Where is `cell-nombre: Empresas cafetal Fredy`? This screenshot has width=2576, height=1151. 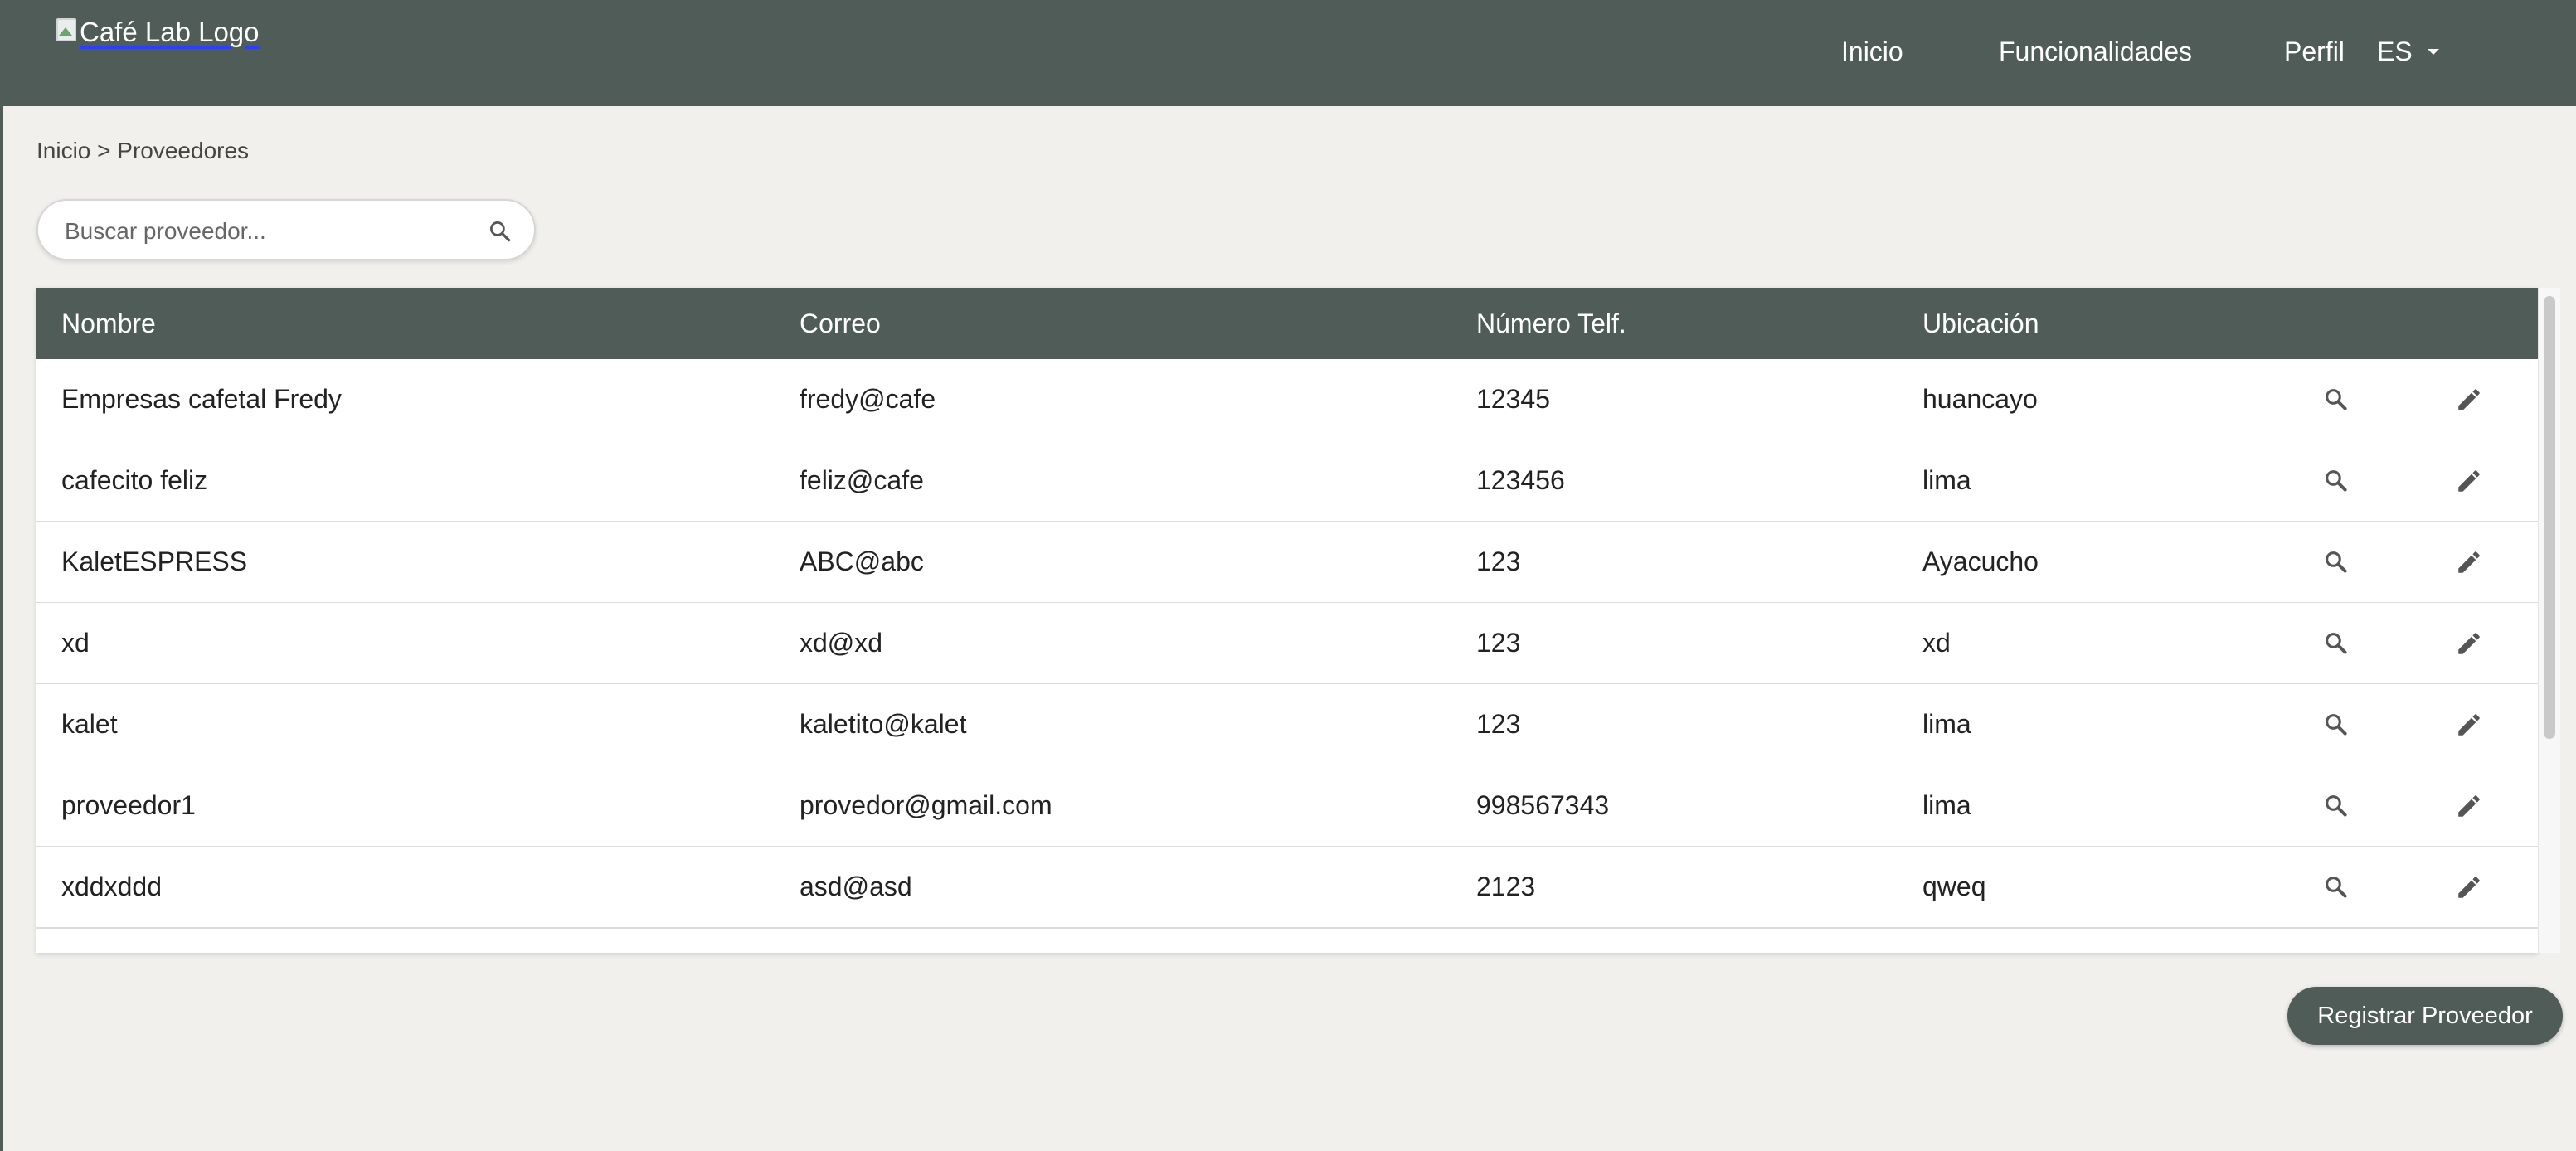 cell-nombre: Empresas cafetal Fredy is located at coordinates (202, 399).